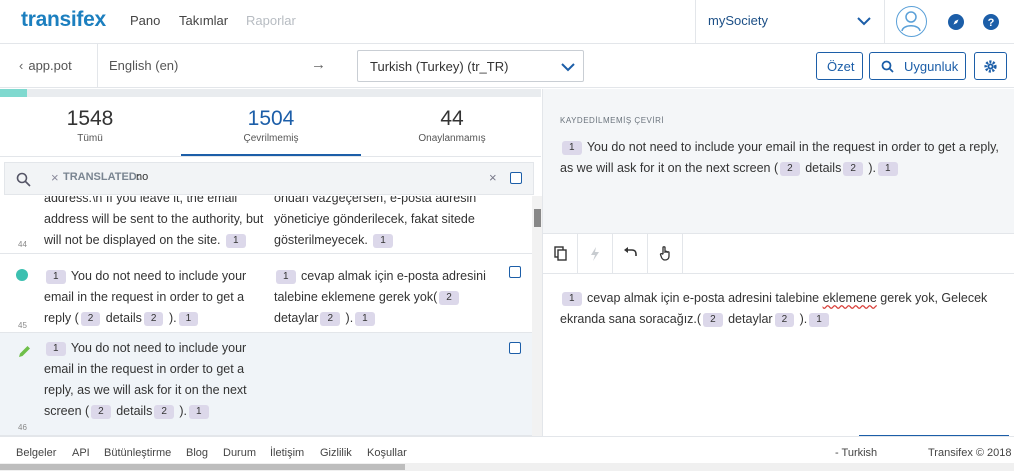  What do you see at coordinates (137, 453) in the screenshot?
I see `footer-link-integrations: Bütünleştirme` at bounding box center [137, 453].